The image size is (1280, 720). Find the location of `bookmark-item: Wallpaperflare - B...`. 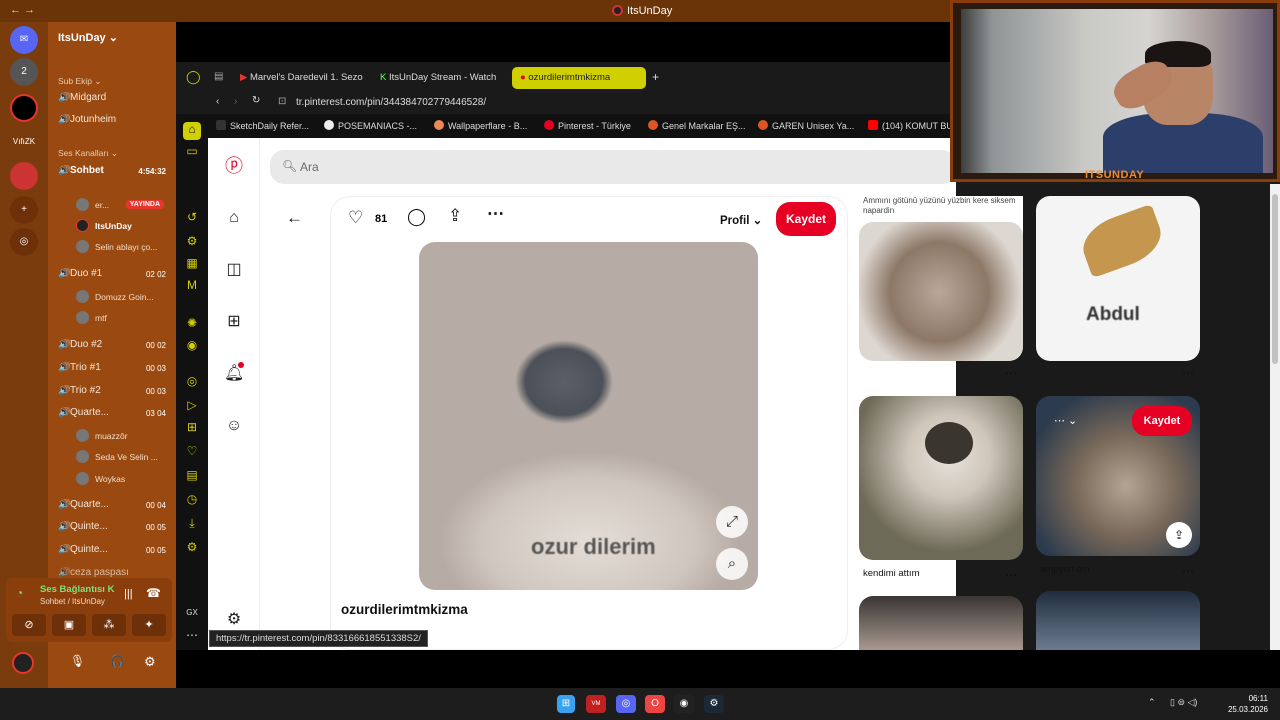

bookmark-item: Wallpaperflare - B... is located at coordinates (480, 125).